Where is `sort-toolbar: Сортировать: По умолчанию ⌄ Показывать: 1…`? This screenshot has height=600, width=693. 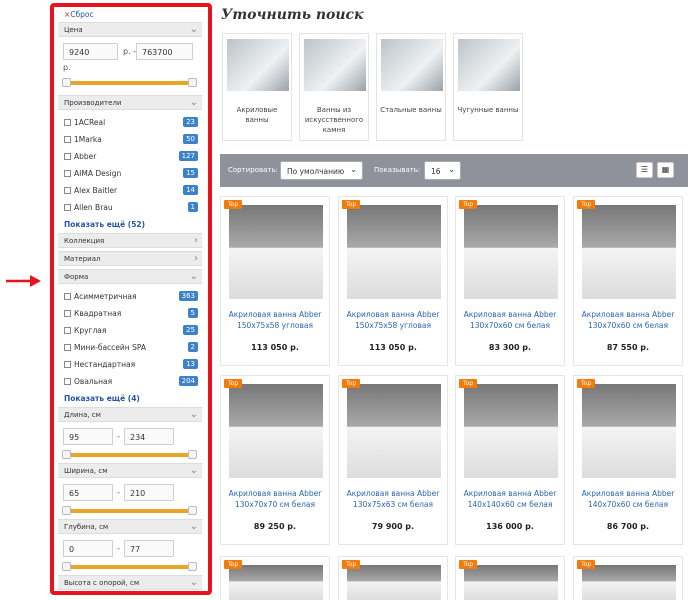
sort-toolbar: Сортировать: По умолчанию ⌄ Показывать: 1… is located at coordinates (454, 170).